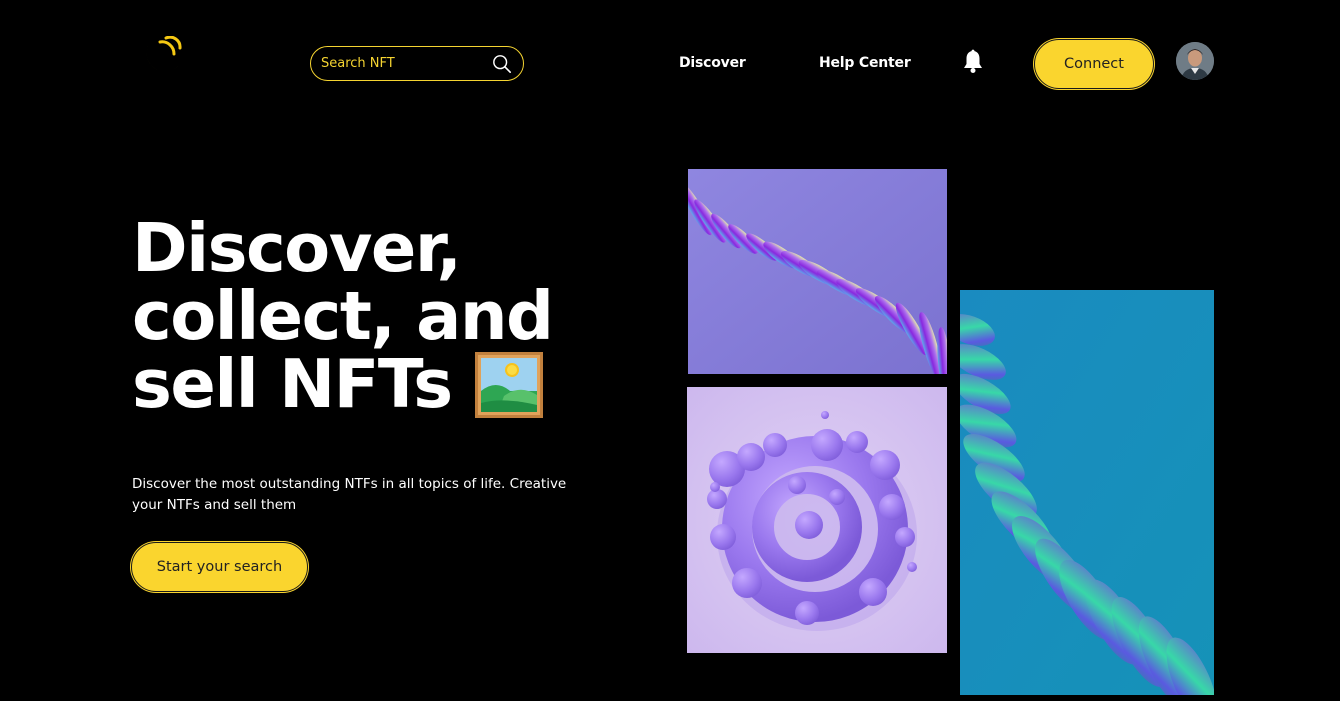  What do you see at coordinates (292, 384) in the screenshot?
I see `hero-title-line: sell NFTs` at bounding box center [292, 384].